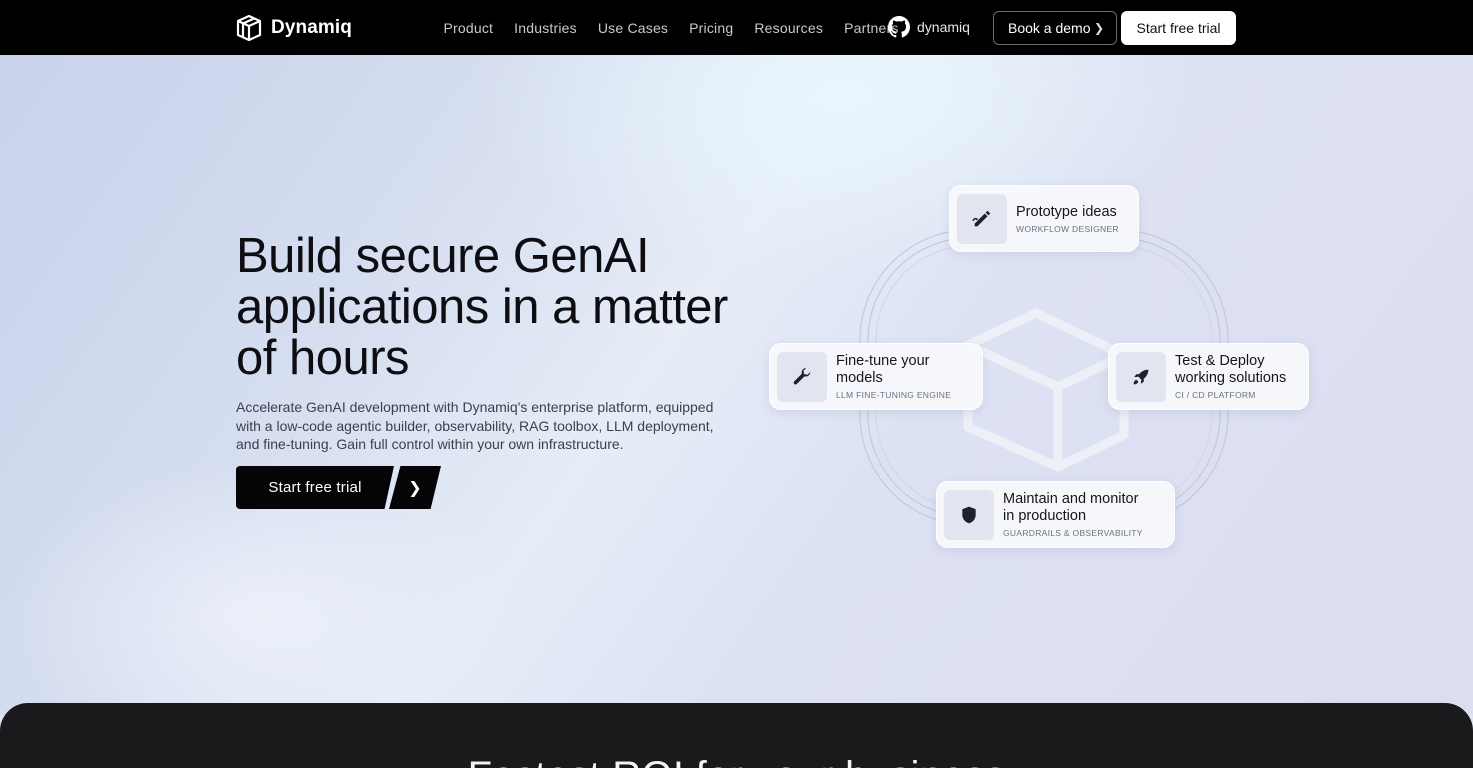 This screenshot has width=1473, height=768. I want to click on cta-arrow-button: ❯, so click(415, 487).